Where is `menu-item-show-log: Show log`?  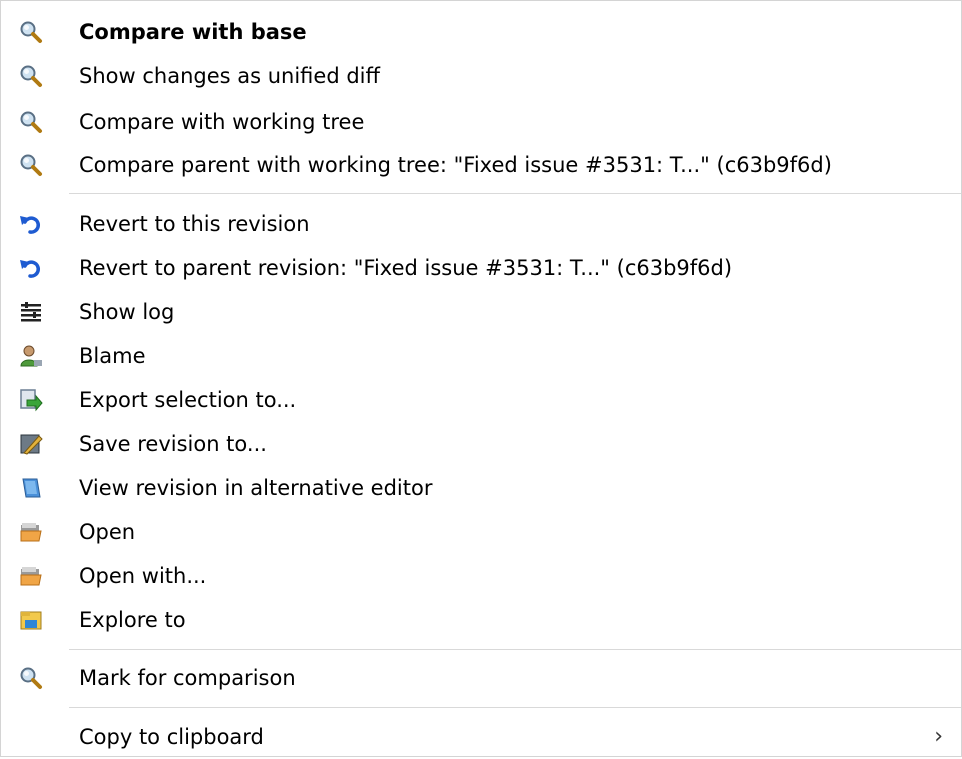 menu-item-show-log: Show log is located at coordinates (481, 312).